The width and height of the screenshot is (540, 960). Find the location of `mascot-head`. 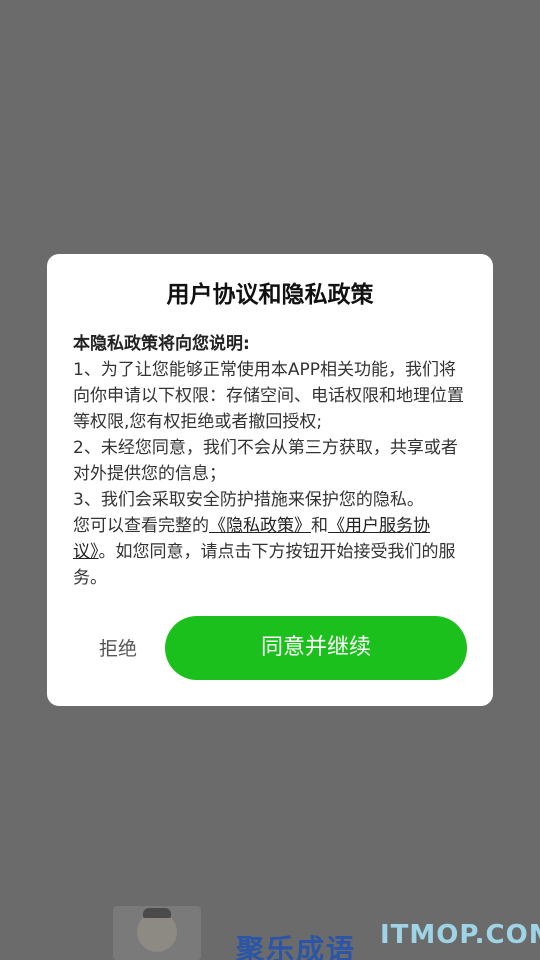

mascot-head is located at coordinates (157, 932).